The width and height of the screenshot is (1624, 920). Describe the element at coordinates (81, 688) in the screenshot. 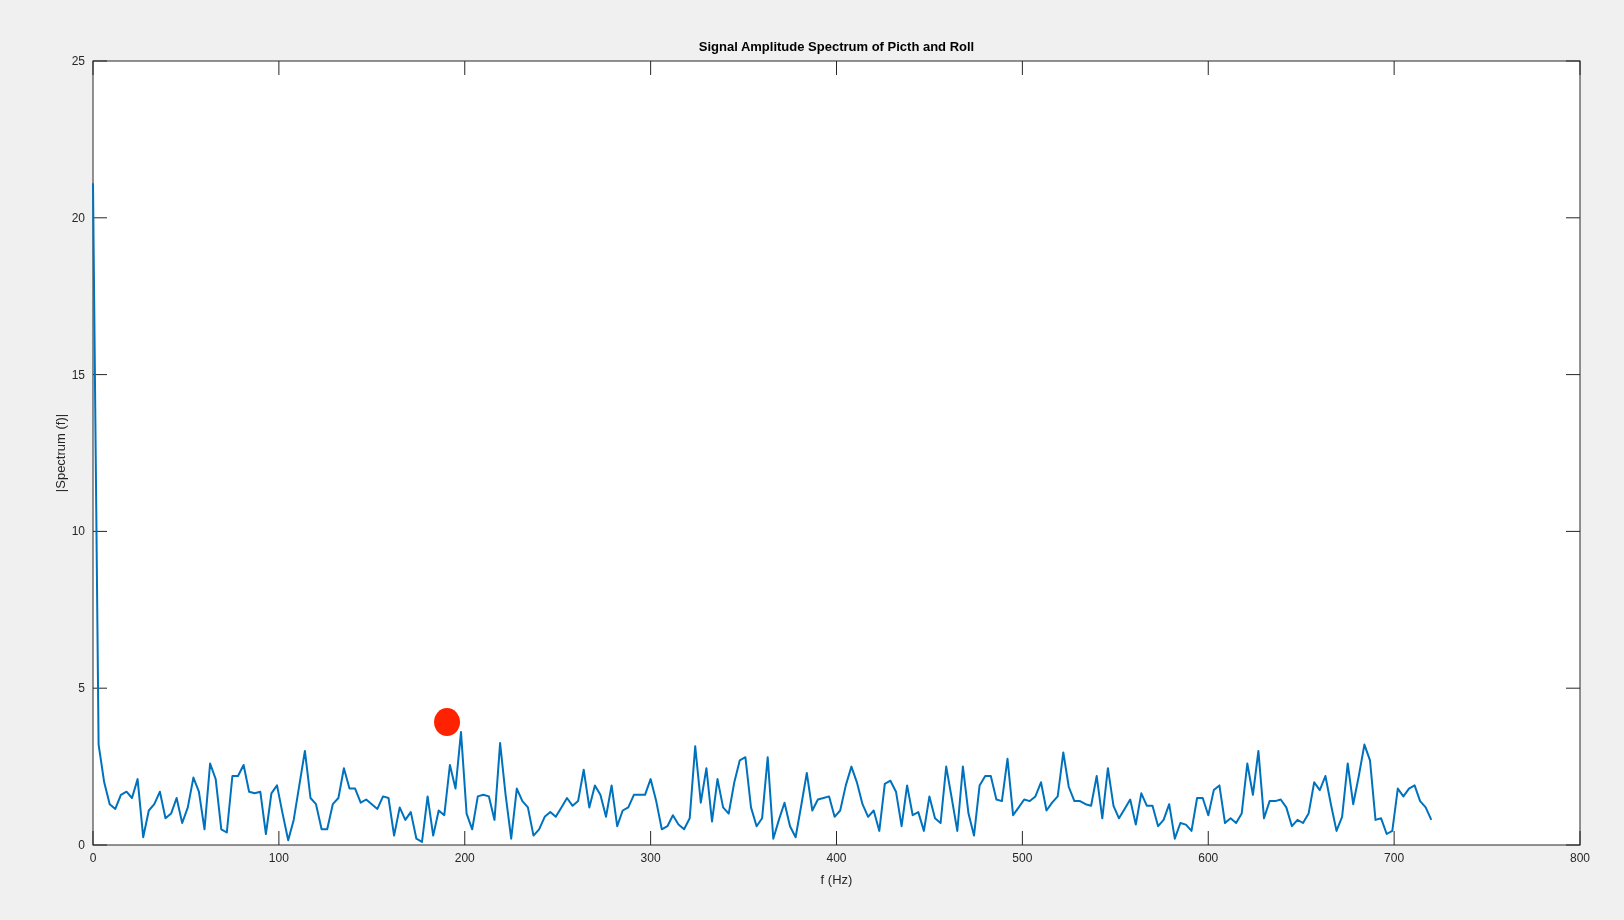

I see `tick-label: 5` at that location.